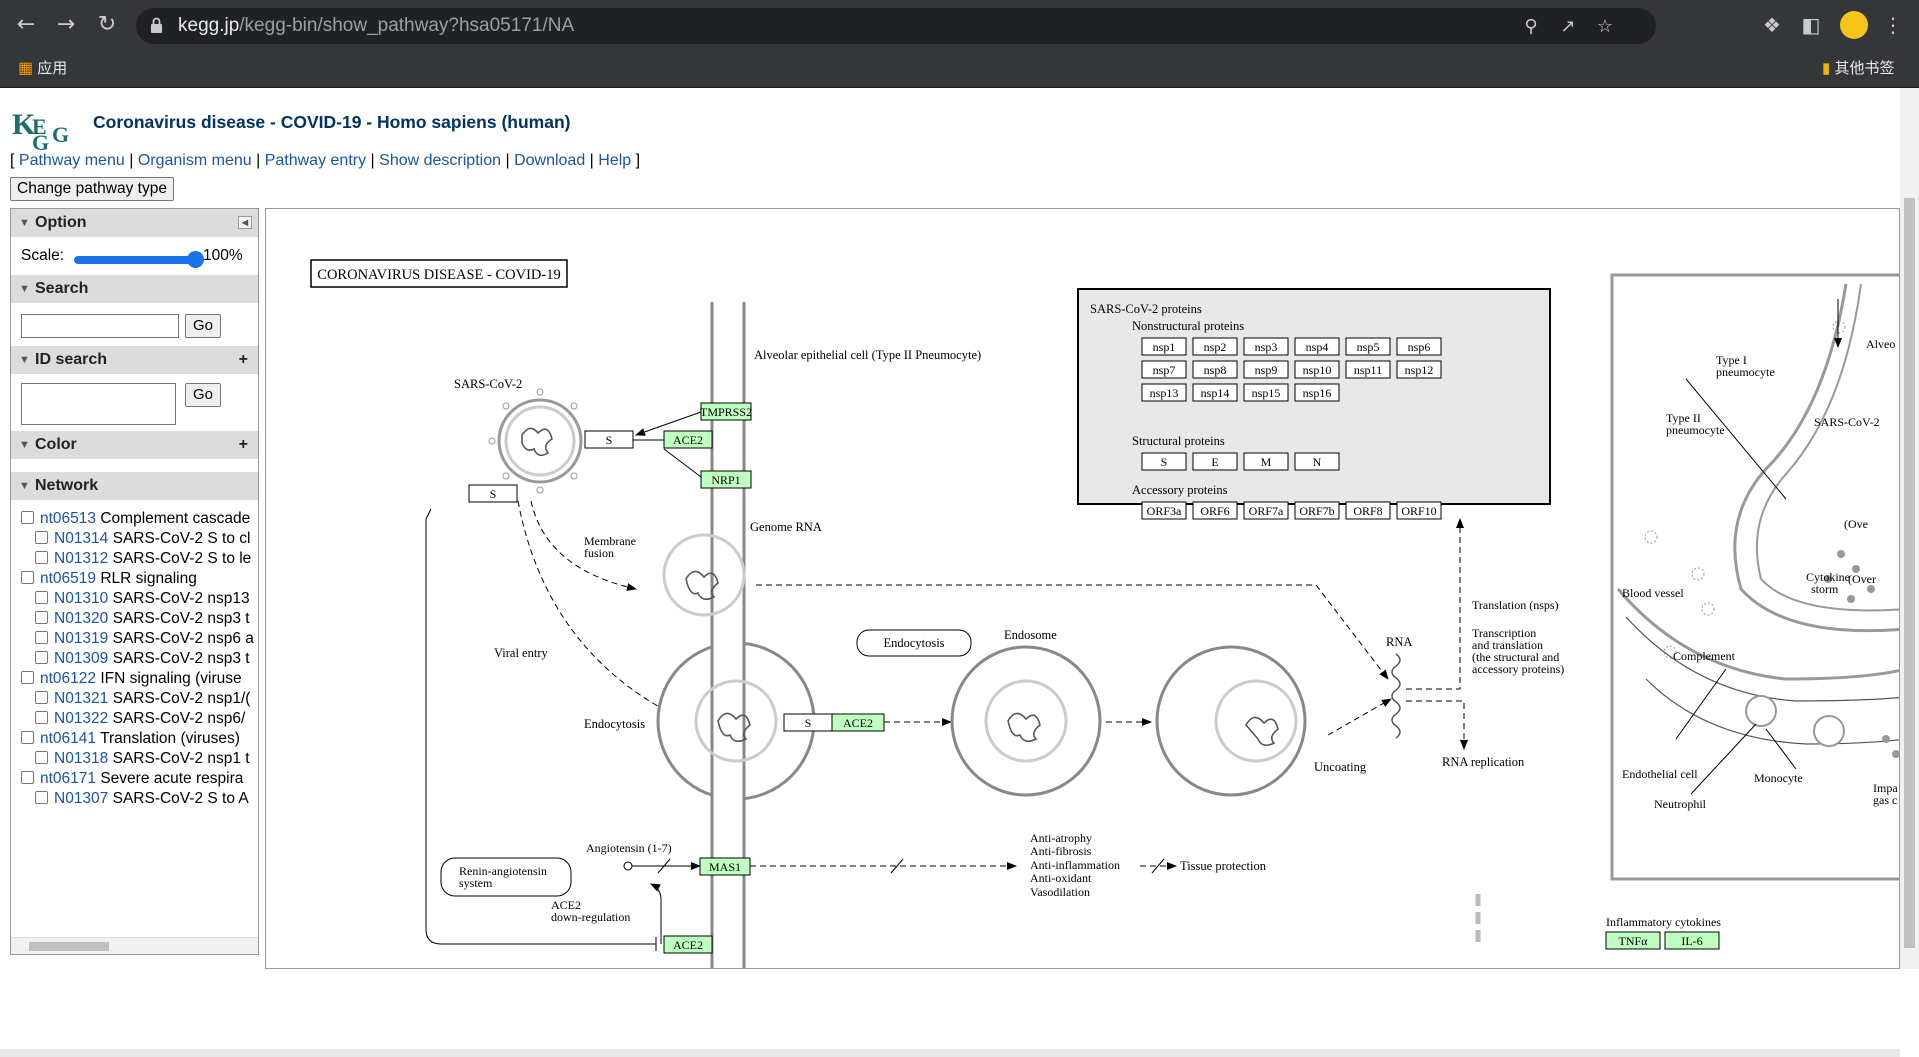 The height and width of the screenshot is (1057, 1919). What do you see at coordinates (66, 25) in the screenshot?
I see `forward-icon: →` at bounding box center [66, 25].